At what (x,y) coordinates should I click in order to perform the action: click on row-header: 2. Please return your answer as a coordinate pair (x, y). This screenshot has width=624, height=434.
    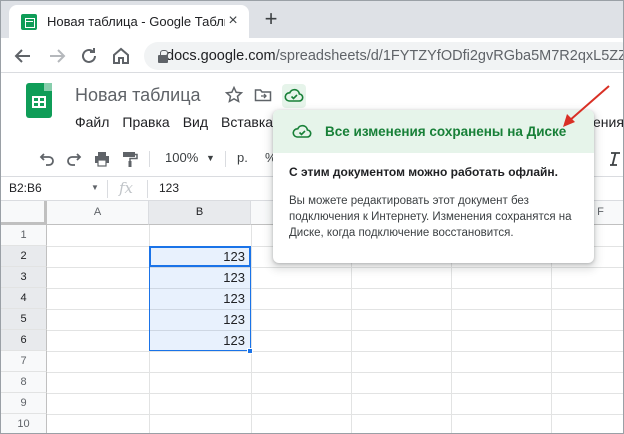
    Looking at the image, I should click on (24, 256).